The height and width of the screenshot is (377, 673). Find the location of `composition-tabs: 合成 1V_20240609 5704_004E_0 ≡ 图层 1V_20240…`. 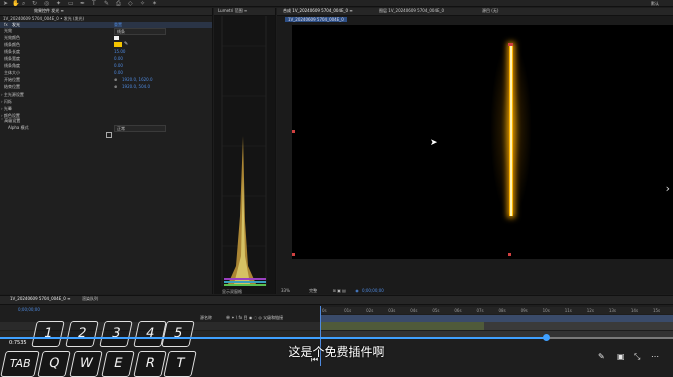

composition-tabs: 合成 1V_20240609 5704_004E_0 ≡ 图层 1V_20240… is located at coordinates (475, 12).